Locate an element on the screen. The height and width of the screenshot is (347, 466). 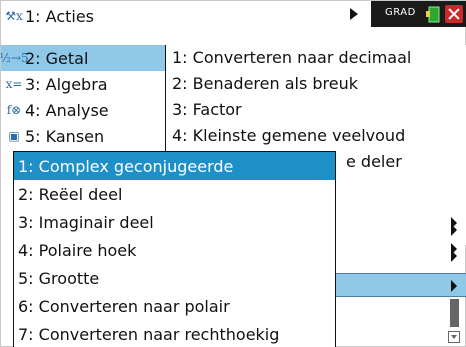
submenu-item-imaginary-part: 3: Imaginair deel is located at coordinates (174, 222).